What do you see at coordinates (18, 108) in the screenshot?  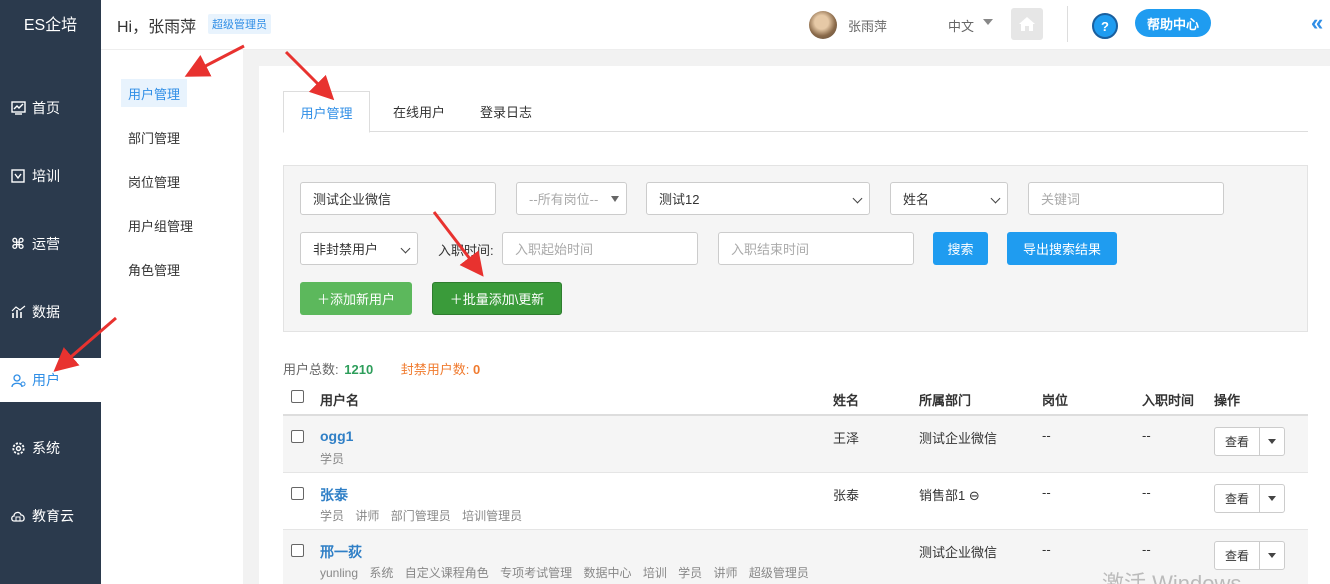 I see `dashboard-icon` at bounding box center [18, 108].